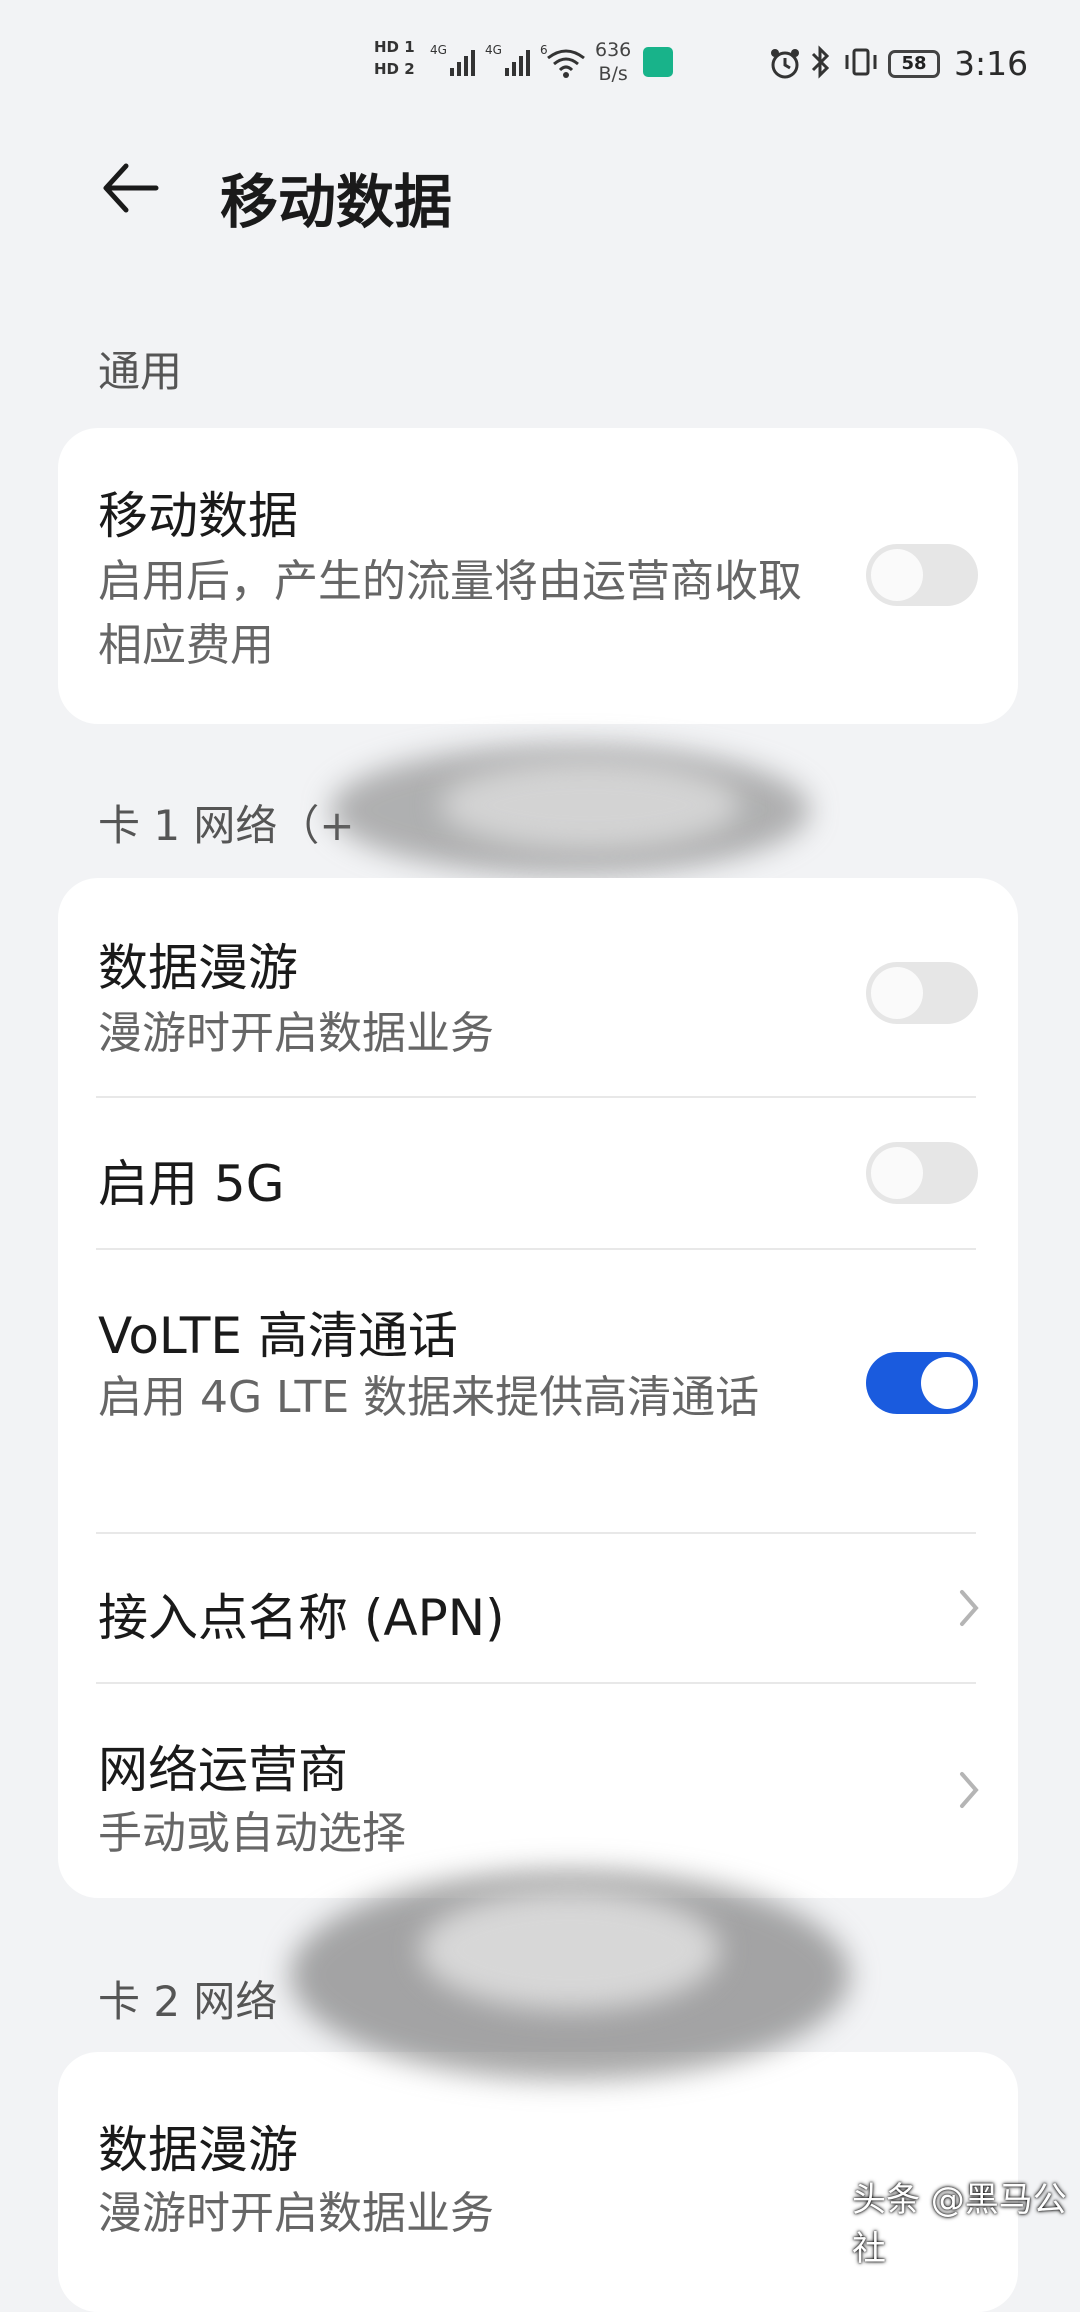 The height and width of the screenshot is (2312, 1080). I want to click on alarm-icon, so click(785, 64).